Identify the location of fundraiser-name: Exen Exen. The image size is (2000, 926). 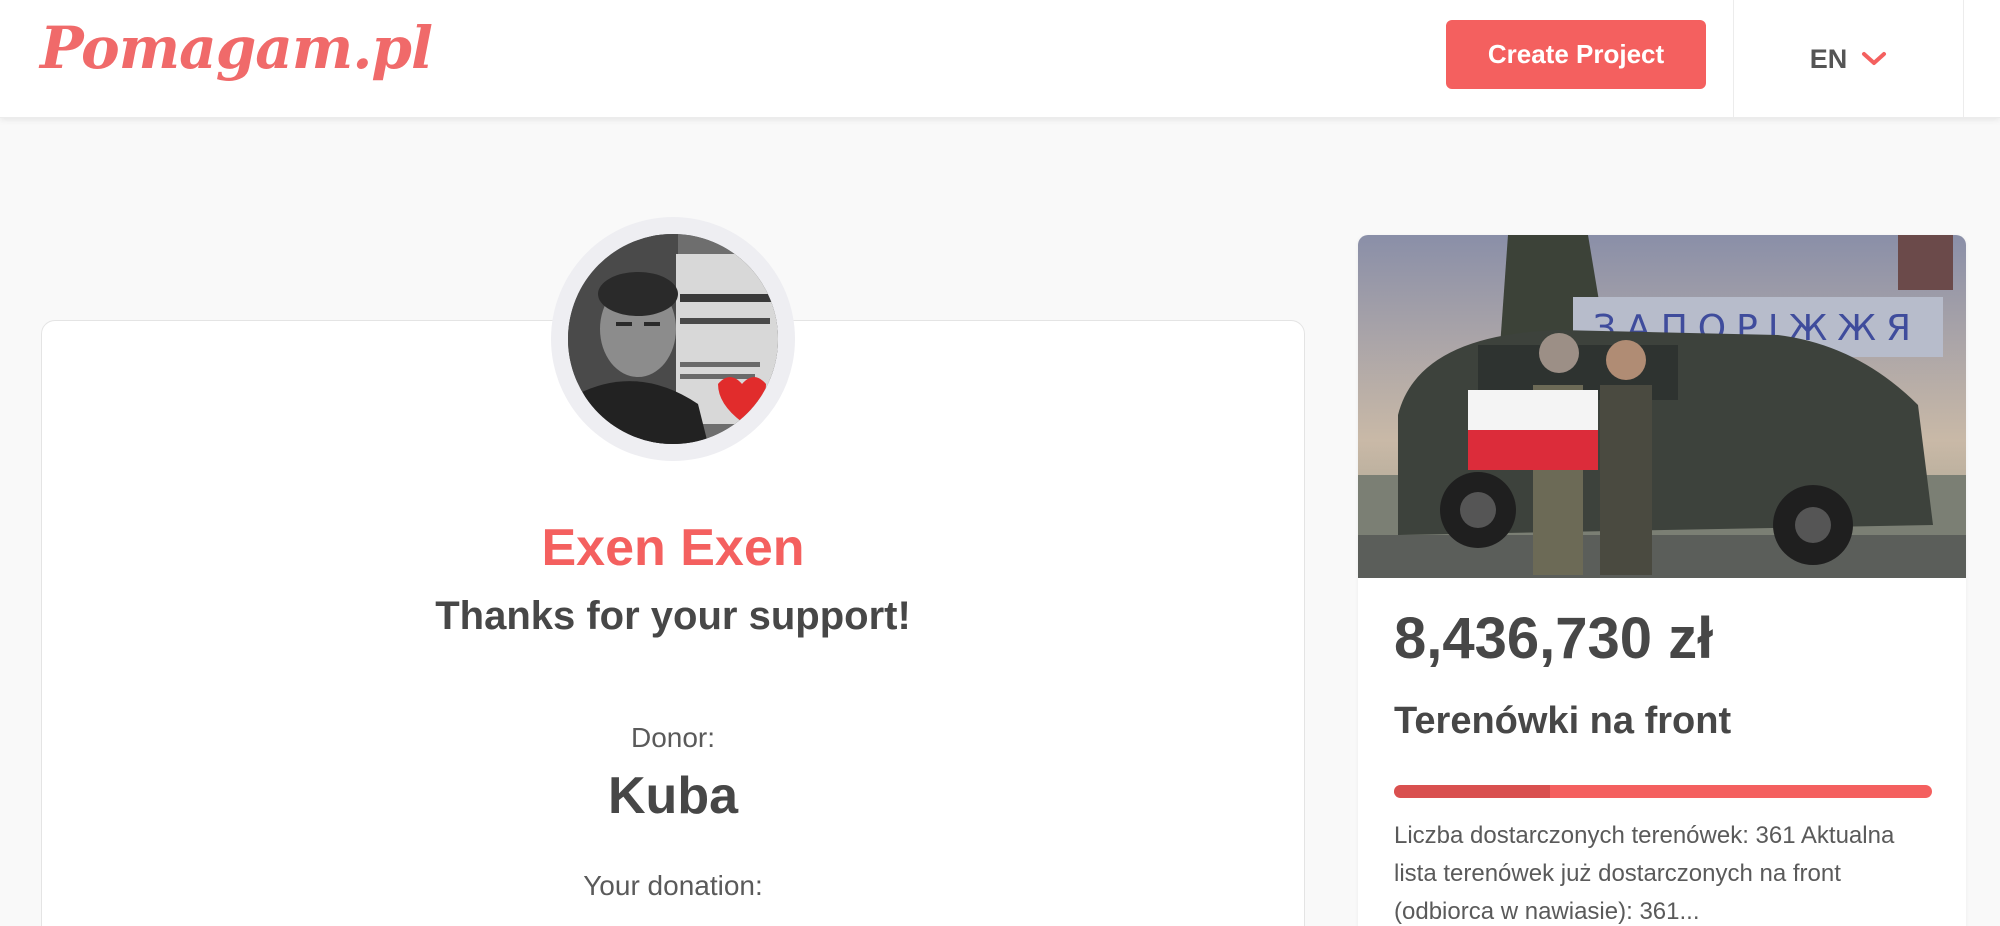
(673, 548).